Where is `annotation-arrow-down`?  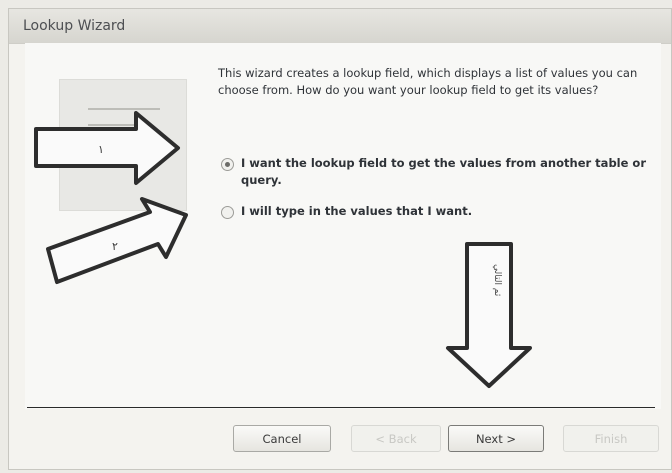
annotation-arrow-down is located at coordinates (489, 315).